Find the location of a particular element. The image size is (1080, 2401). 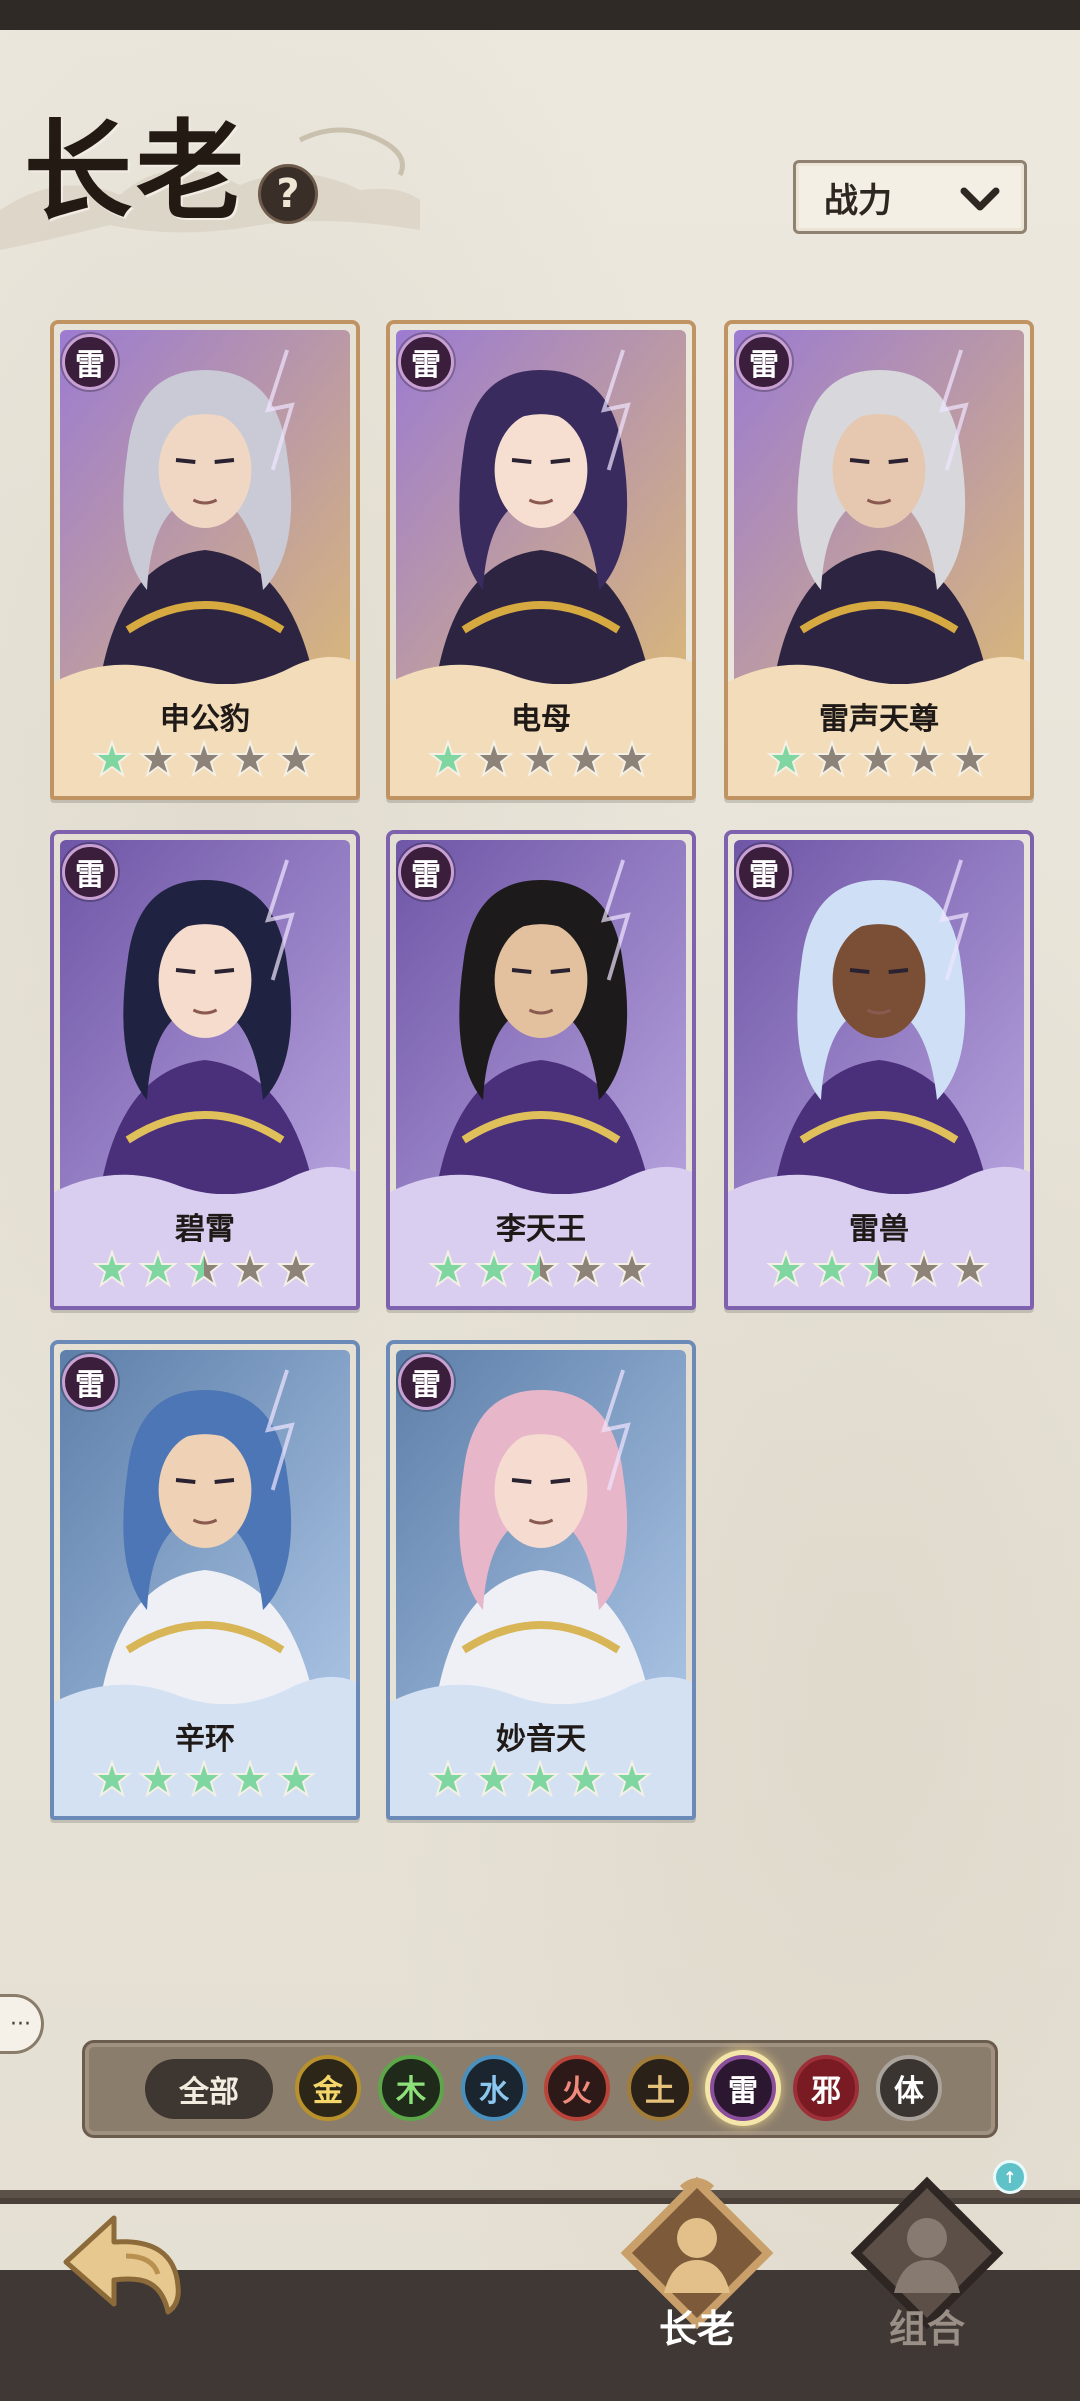

elder-name: 妙音天 is located at coordinates (541, 1739).